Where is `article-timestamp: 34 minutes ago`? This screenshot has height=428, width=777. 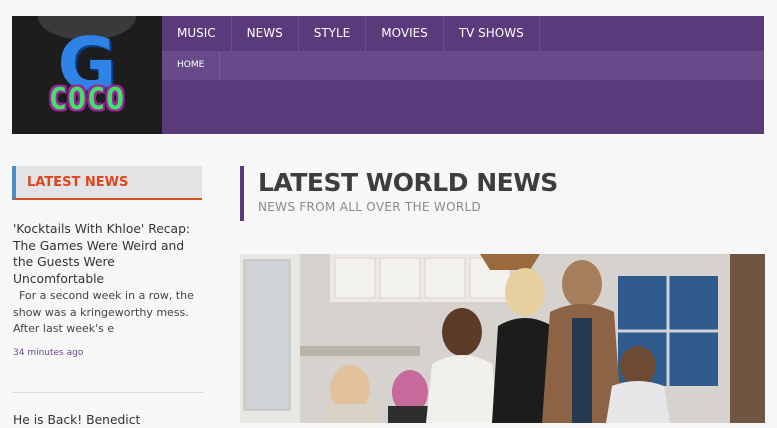
article-timestamp: 34 minutes ago is located at coordinates (48, 353).